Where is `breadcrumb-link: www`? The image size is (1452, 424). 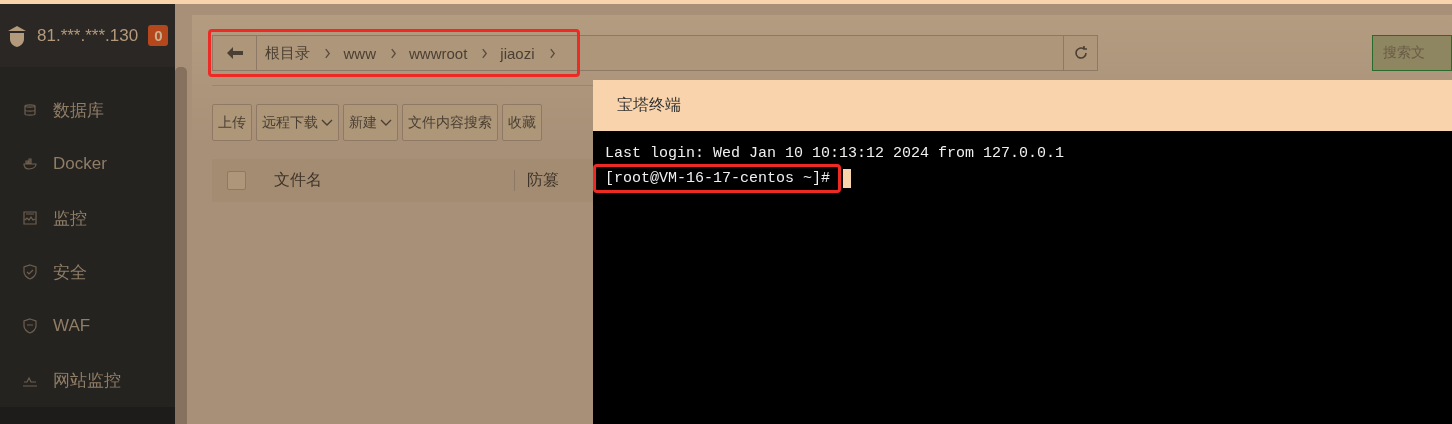 breadcrumb-link: www is located at coordinates (359, 53).